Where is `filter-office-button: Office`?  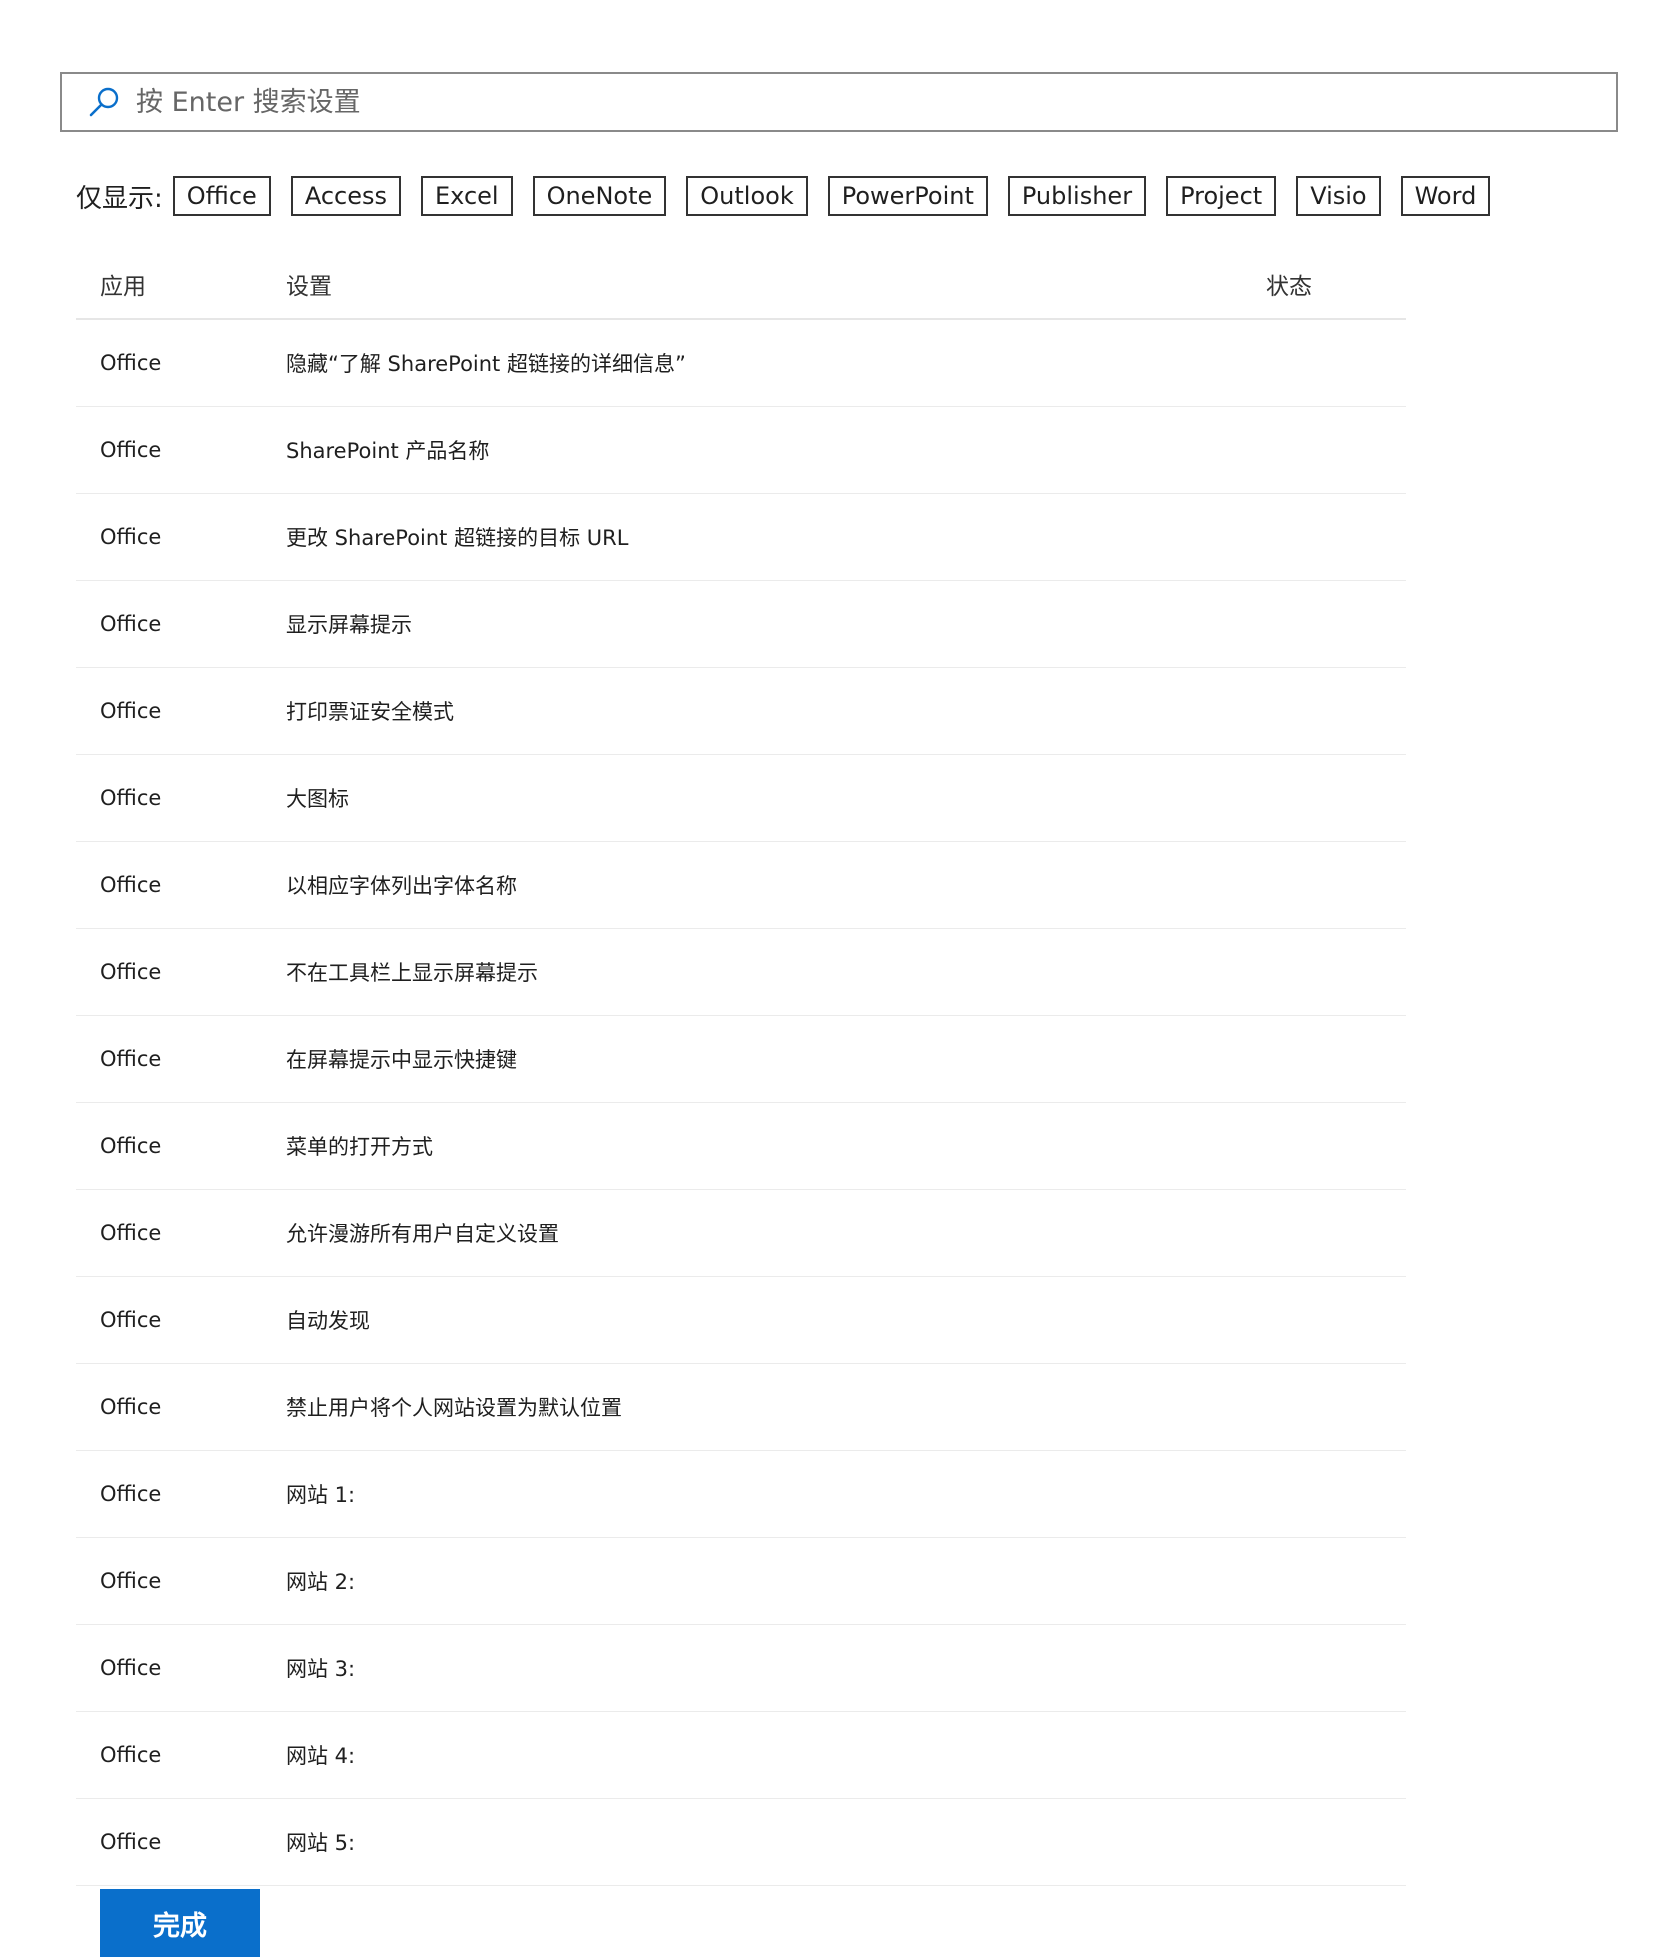
filter-office-button: Office is located at coordinates (221, 196).